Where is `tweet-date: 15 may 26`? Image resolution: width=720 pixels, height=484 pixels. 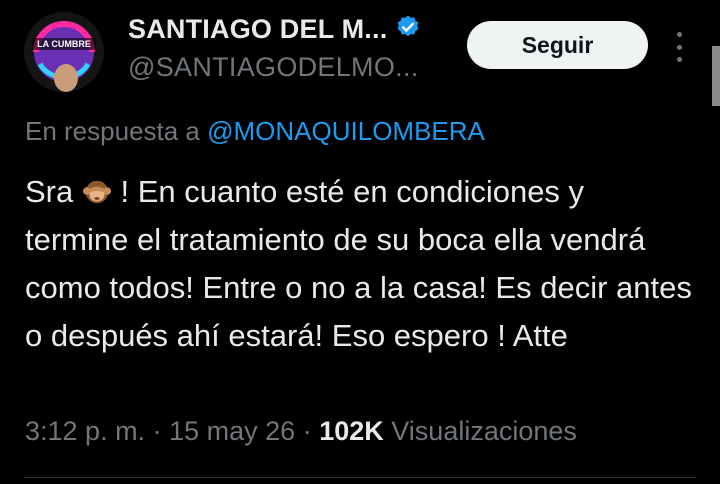
tweet-date: 15 may 26 is located at coordinates (232, 431).